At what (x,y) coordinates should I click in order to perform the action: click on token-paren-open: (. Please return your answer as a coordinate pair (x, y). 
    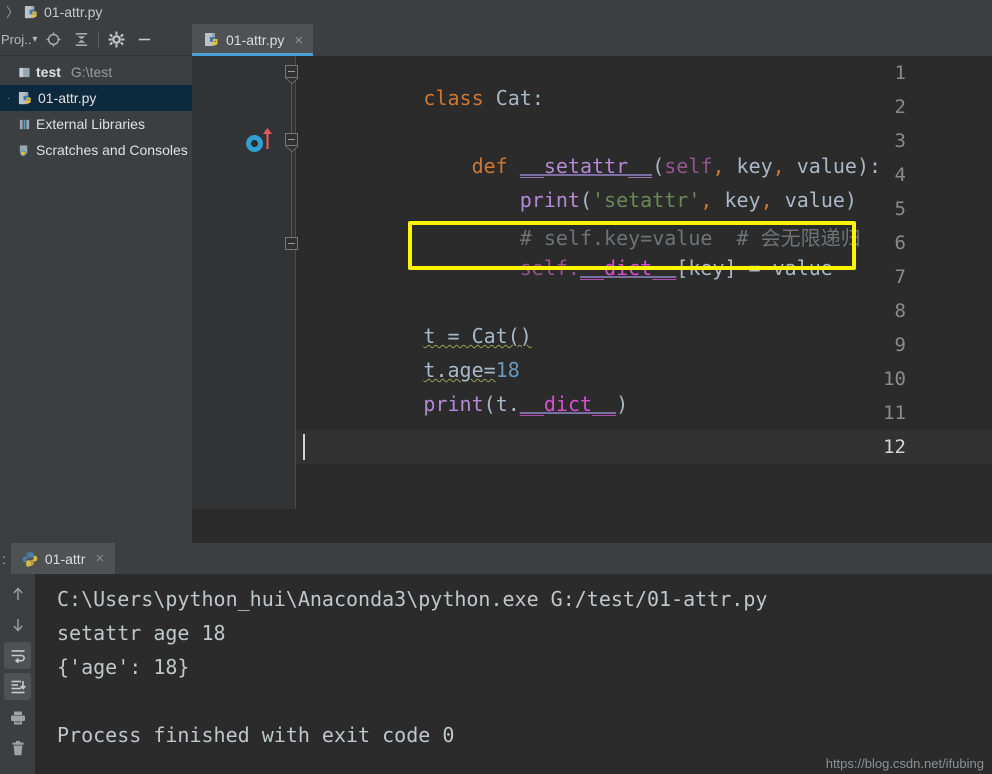
    Looking at the image, I should click on (489, 404).